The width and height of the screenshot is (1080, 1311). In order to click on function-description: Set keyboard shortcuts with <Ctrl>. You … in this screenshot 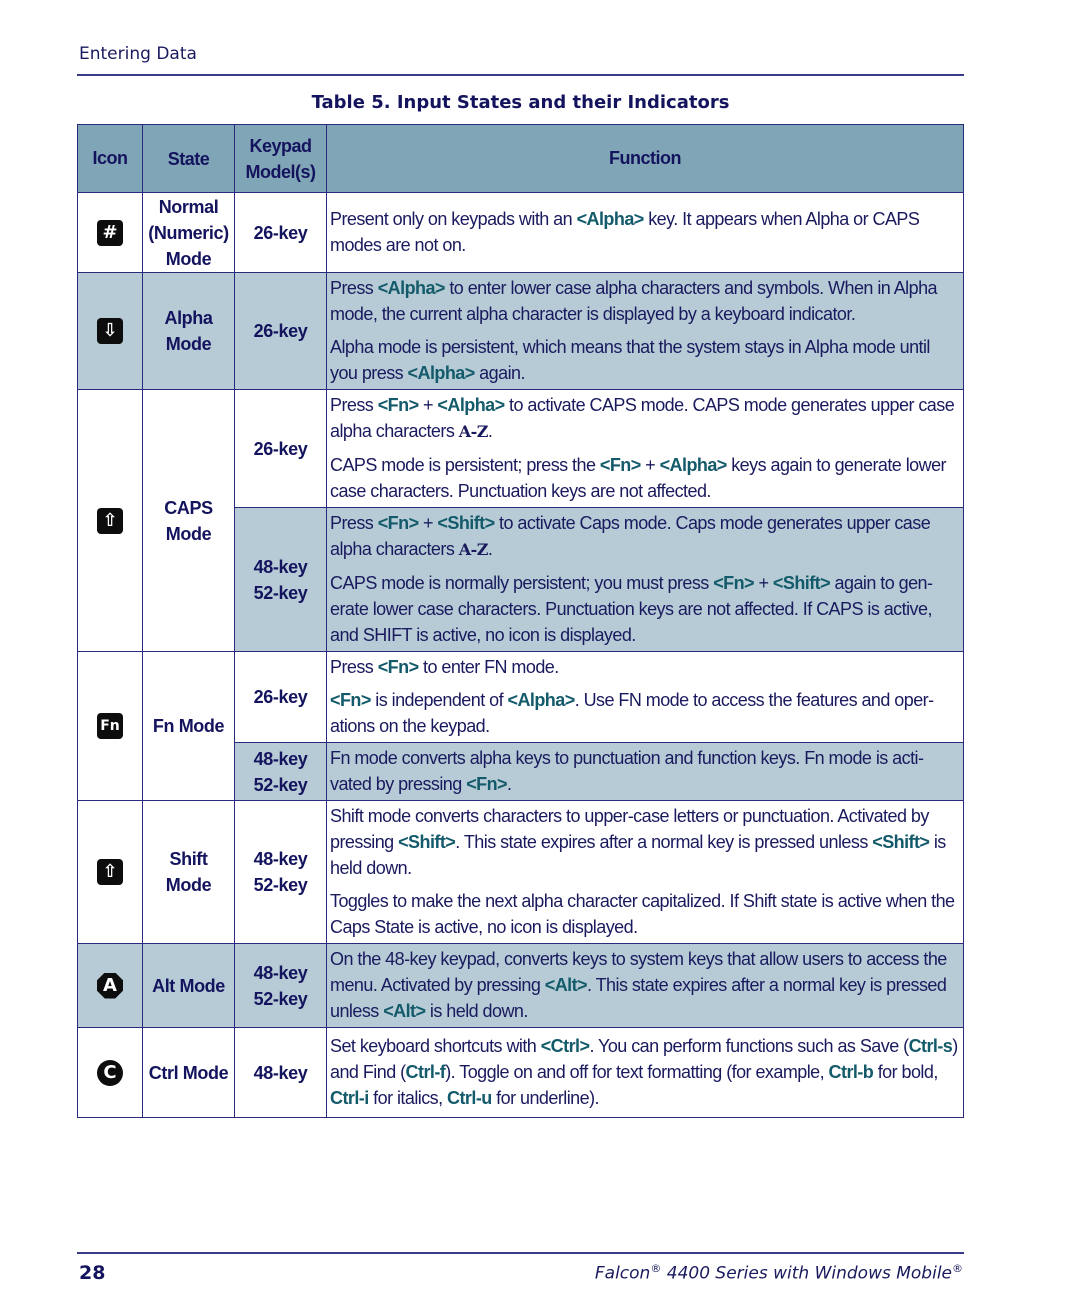, I will do `click(645, 1072)`.